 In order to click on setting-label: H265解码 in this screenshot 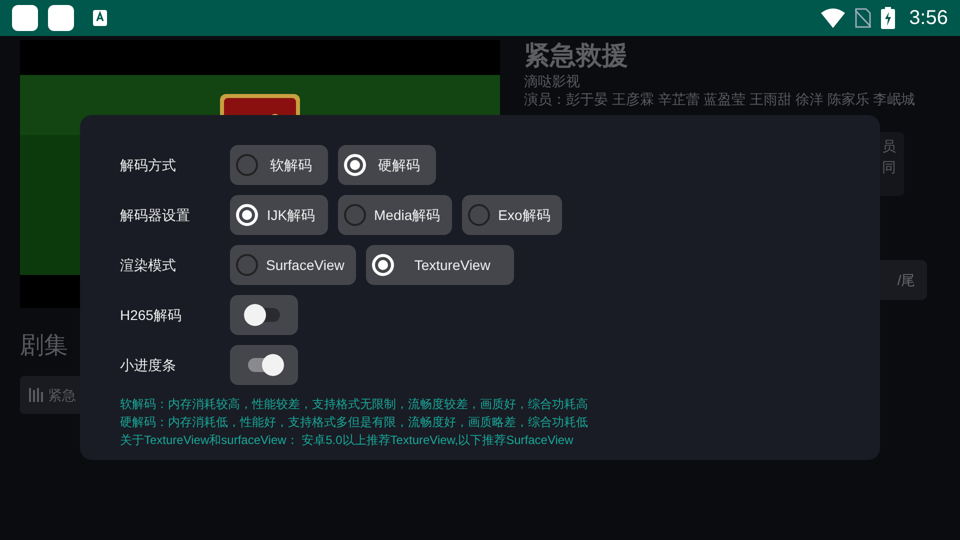, I will do `click(151, 315)`.